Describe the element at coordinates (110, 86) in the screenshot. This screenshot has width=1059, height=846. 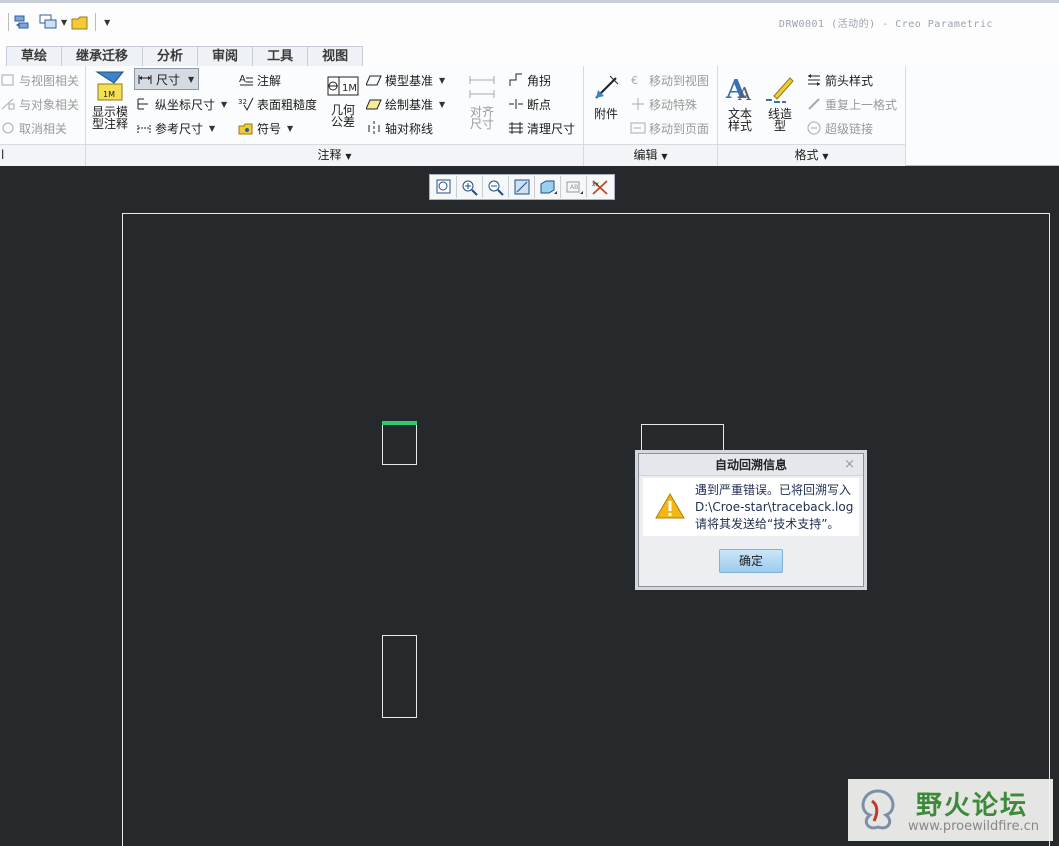
I see `show-model-annotations-icon: 1M` at that location.